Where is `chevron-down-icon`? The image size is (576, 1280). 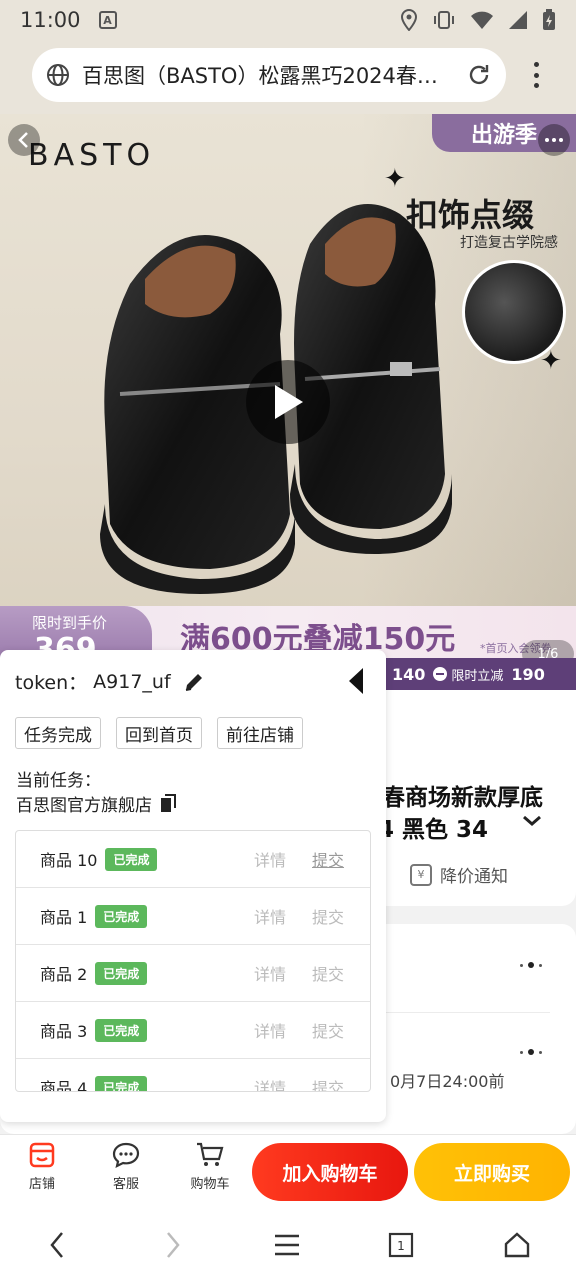
chevron-down-icon is located at coordinates (532, 821).